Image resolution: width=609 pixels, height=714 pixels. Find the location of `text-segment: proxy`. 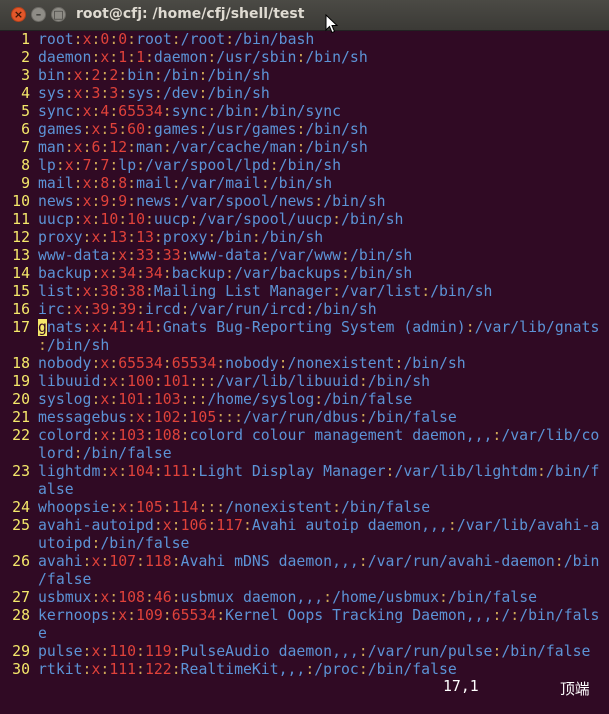

text-segment: proxy is located at coordinates (60, 237).